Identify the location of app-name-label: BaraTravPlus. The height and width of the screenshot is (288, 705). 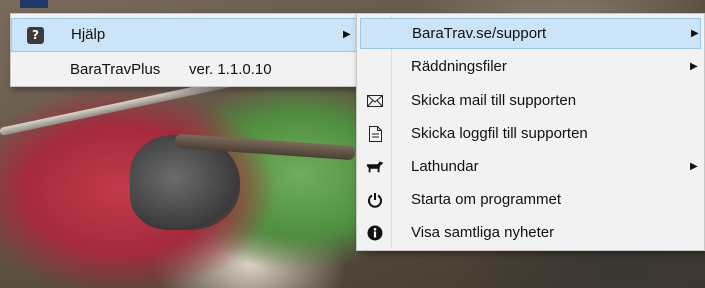
(115, 69).